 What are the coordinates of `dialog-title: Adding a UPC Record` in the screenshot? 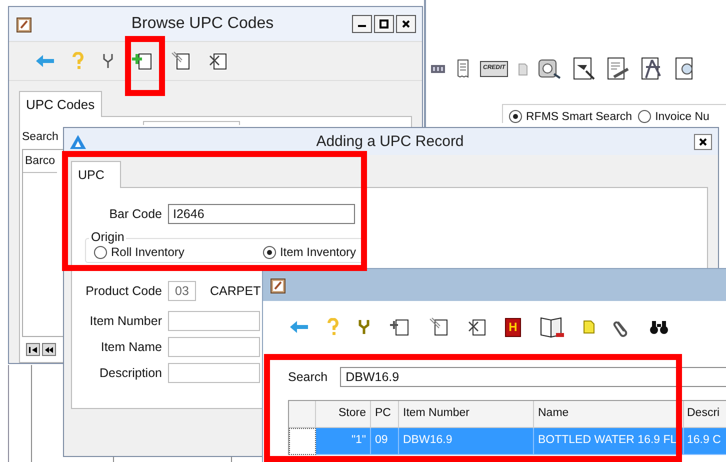 It's located at (390, 141).